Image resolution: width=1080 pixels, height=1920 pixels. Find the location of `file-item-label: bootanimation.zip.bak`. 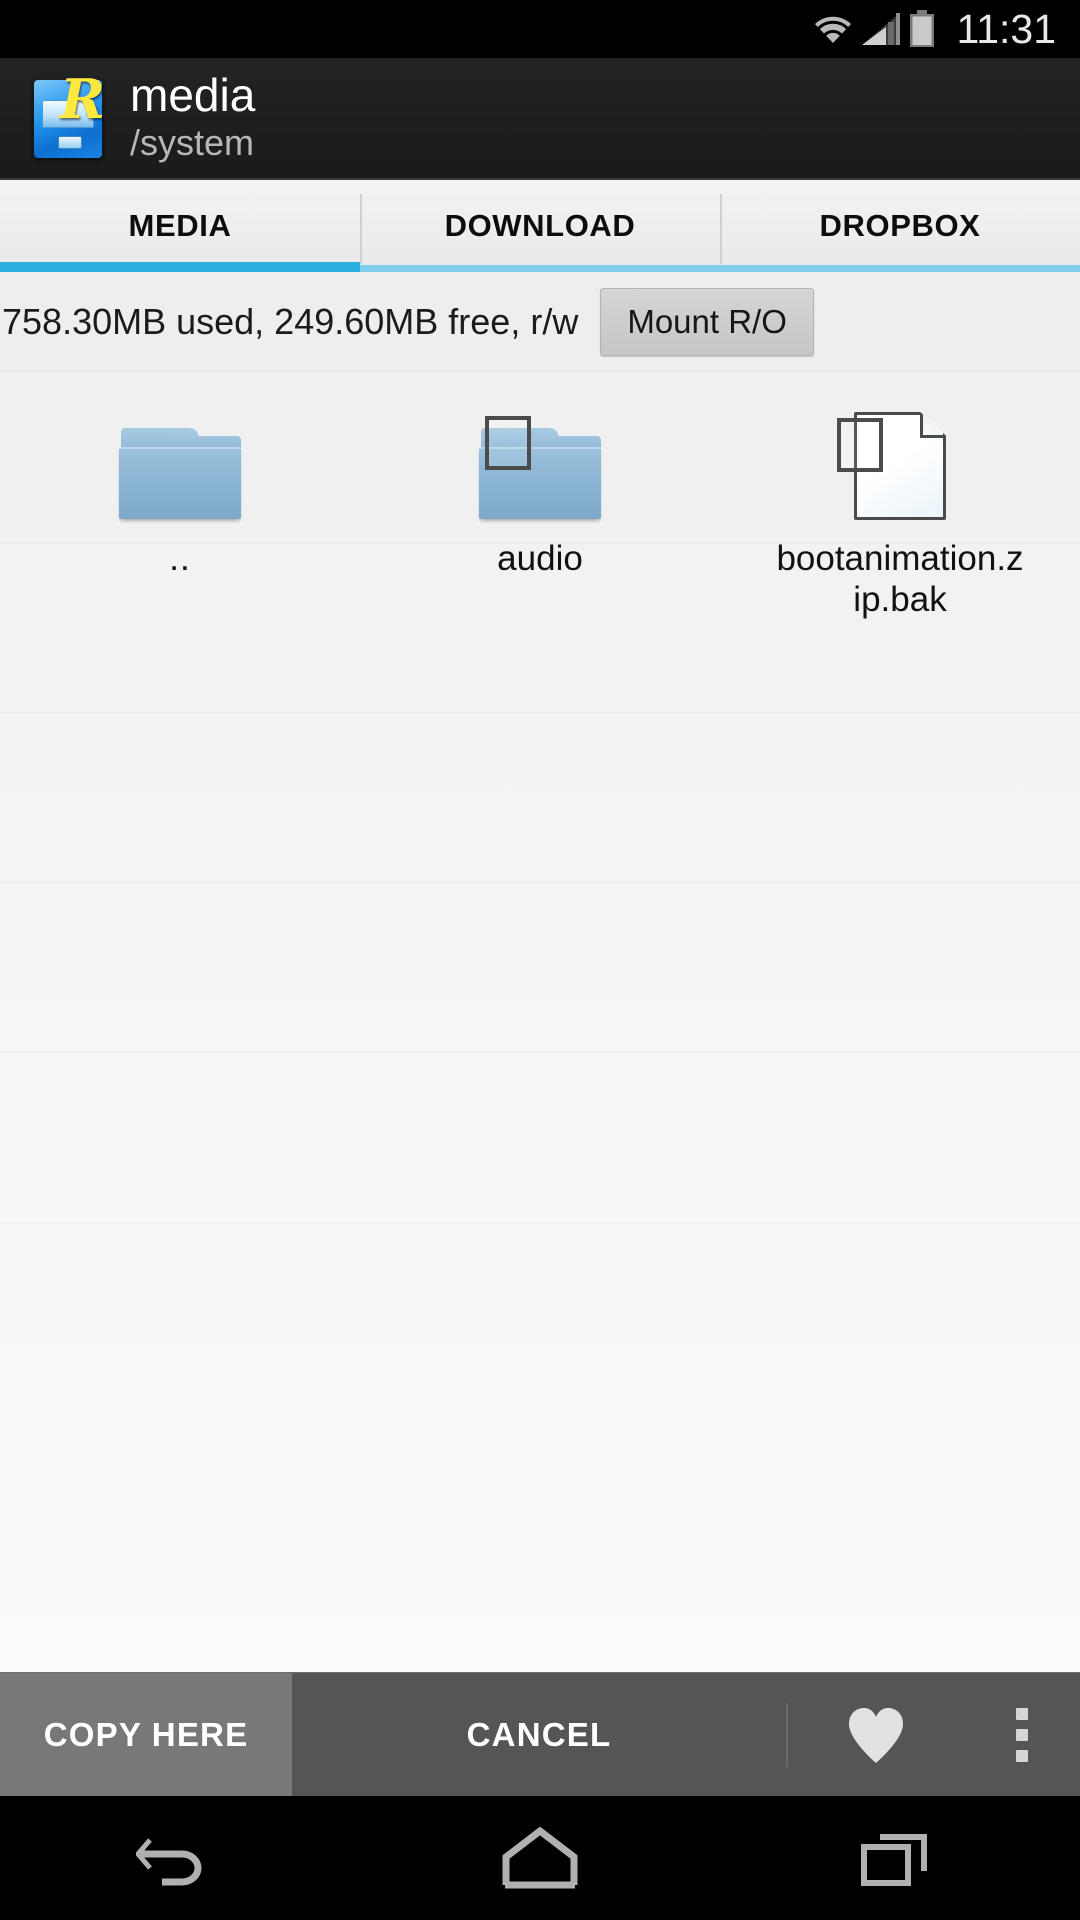

file-item-label: bootanimation.zip.bak is located at coordinates (900, 579).